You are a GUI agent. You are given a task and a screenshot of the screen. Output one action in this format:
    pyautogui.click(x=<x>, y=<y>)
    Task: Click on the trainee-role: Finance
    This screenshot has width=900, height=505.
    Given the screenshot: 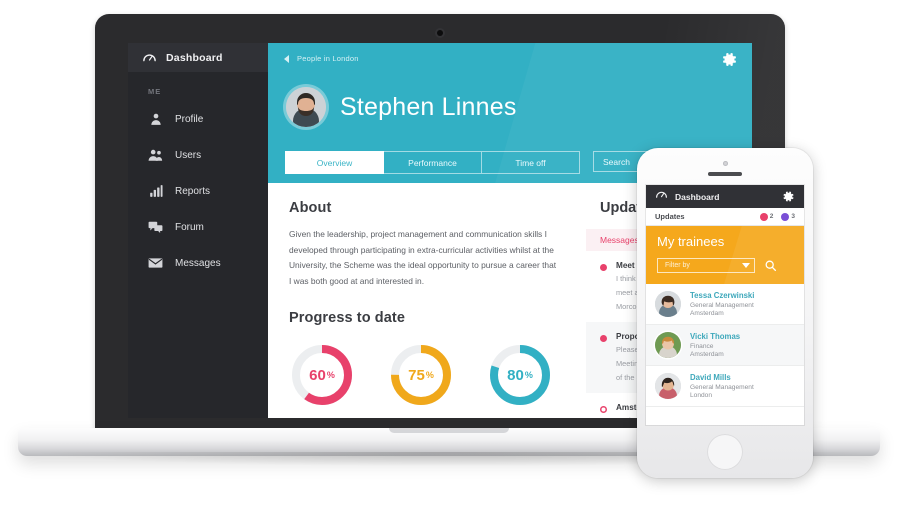 What is the action you would take?
    pyautogui.click(x=702, y=346)
    